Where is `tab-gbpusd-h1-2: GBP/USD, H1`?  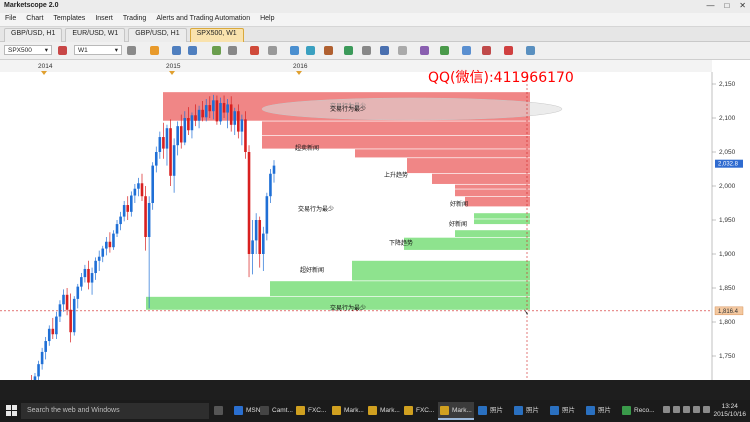
tab-gbpusd-h1-2: GBP/USD, H1 is located at coordinates (157, 35).